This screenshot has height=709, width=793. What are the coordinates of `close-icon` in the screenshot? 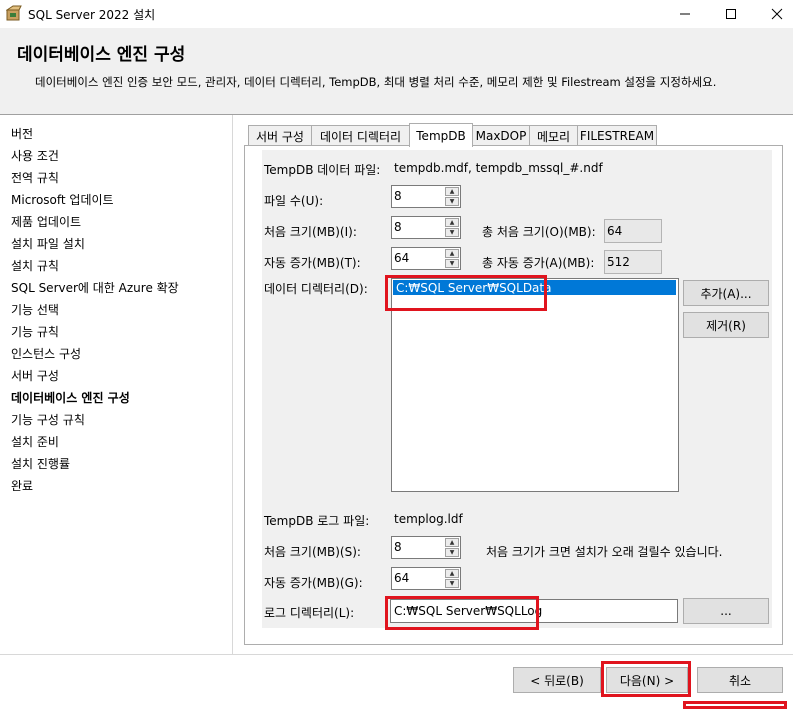 It's located at (777, 14).